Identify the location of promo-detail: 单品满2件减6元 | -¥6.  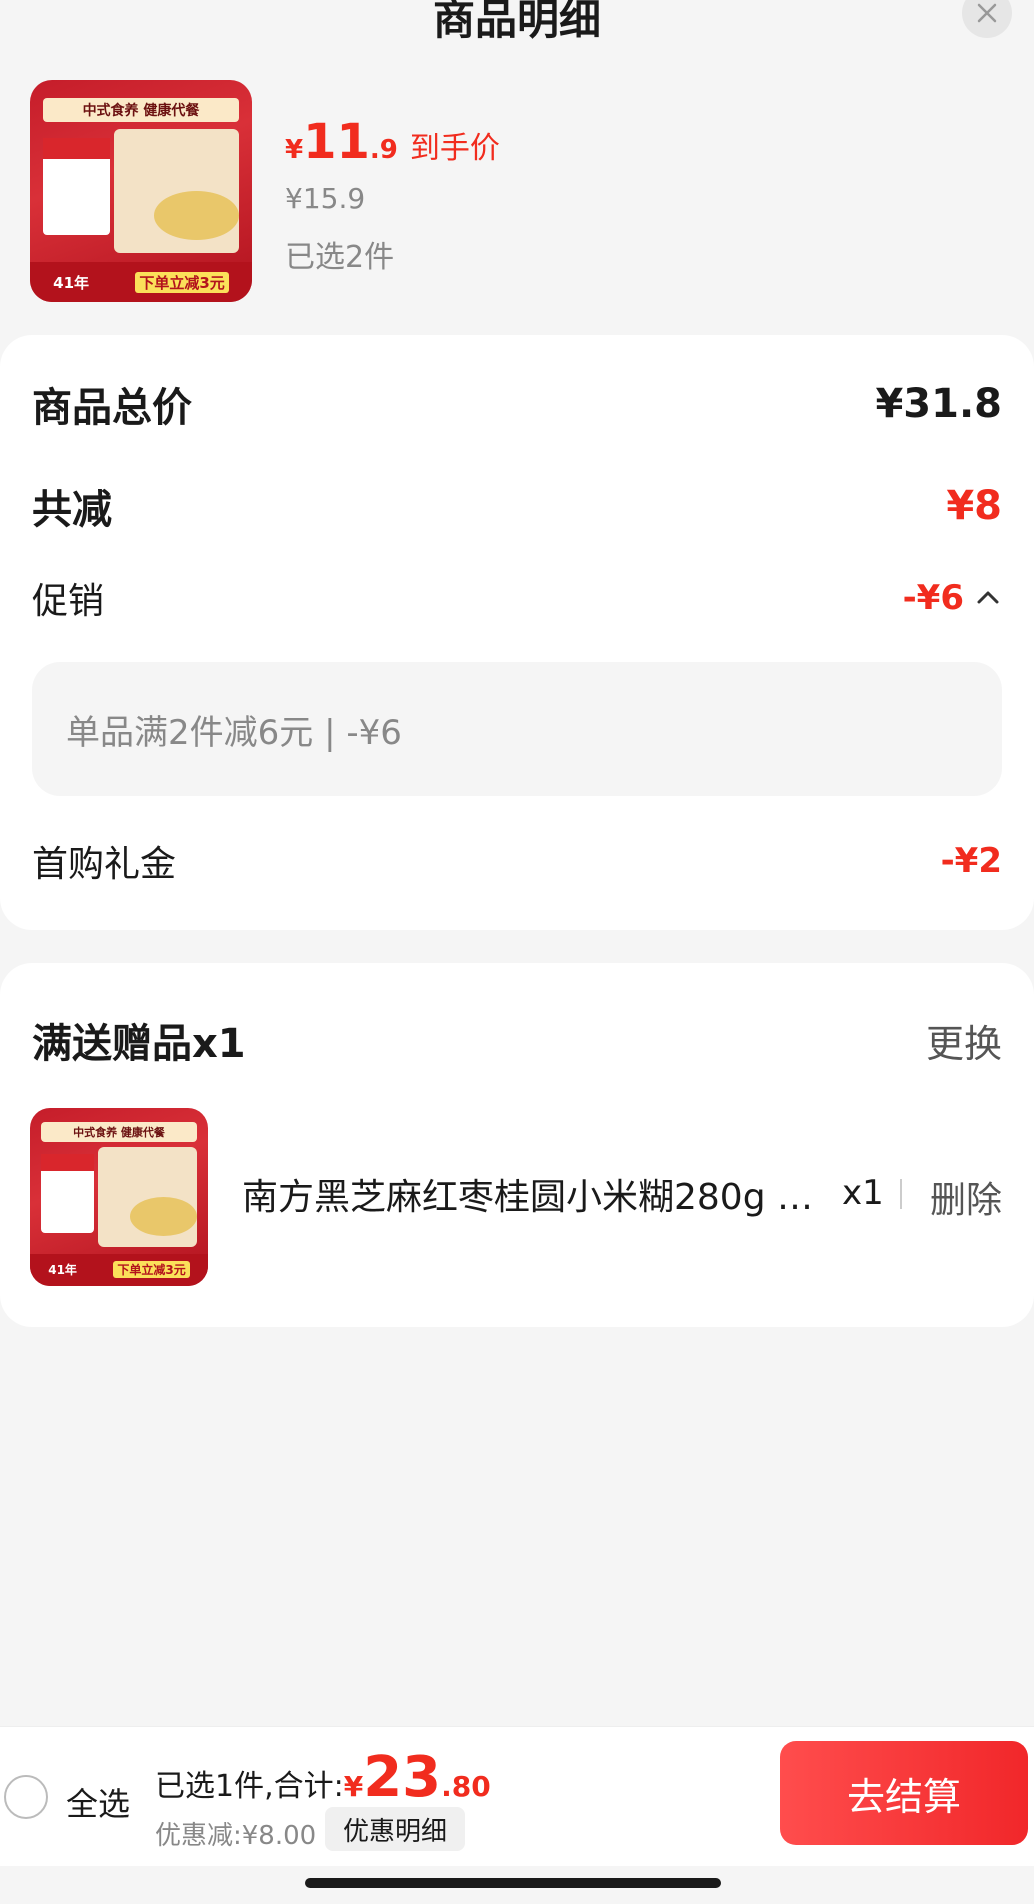
(234, 732).